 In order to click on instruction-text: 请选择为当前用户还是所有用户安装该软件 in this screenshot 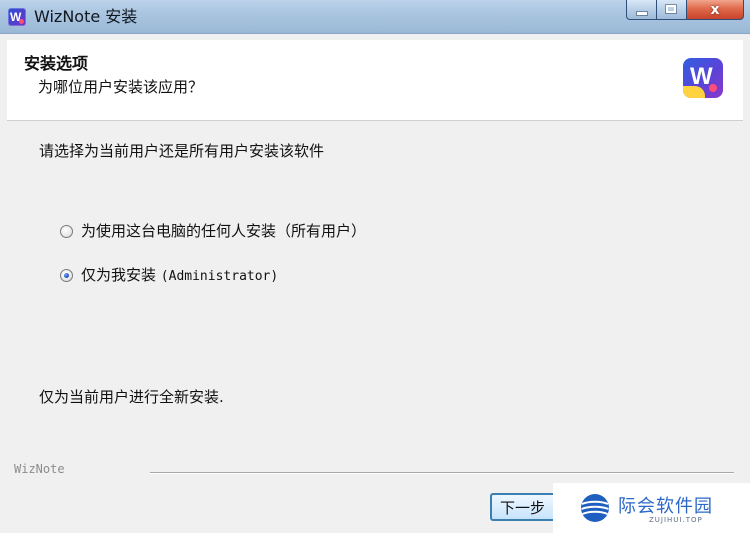, I will do `click(182, 151)`.